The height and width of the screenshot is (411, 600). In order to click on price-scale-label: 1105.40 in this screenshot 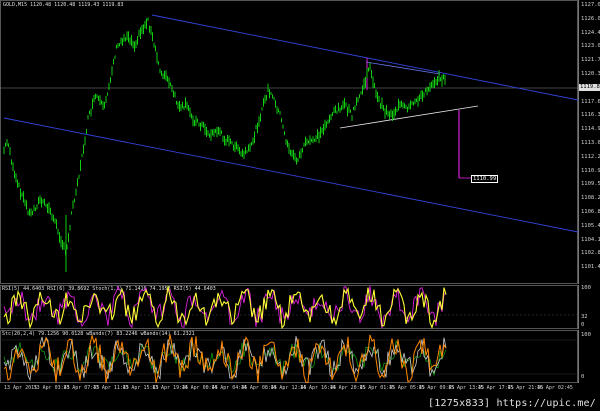, I will do `click(590, 225)`.